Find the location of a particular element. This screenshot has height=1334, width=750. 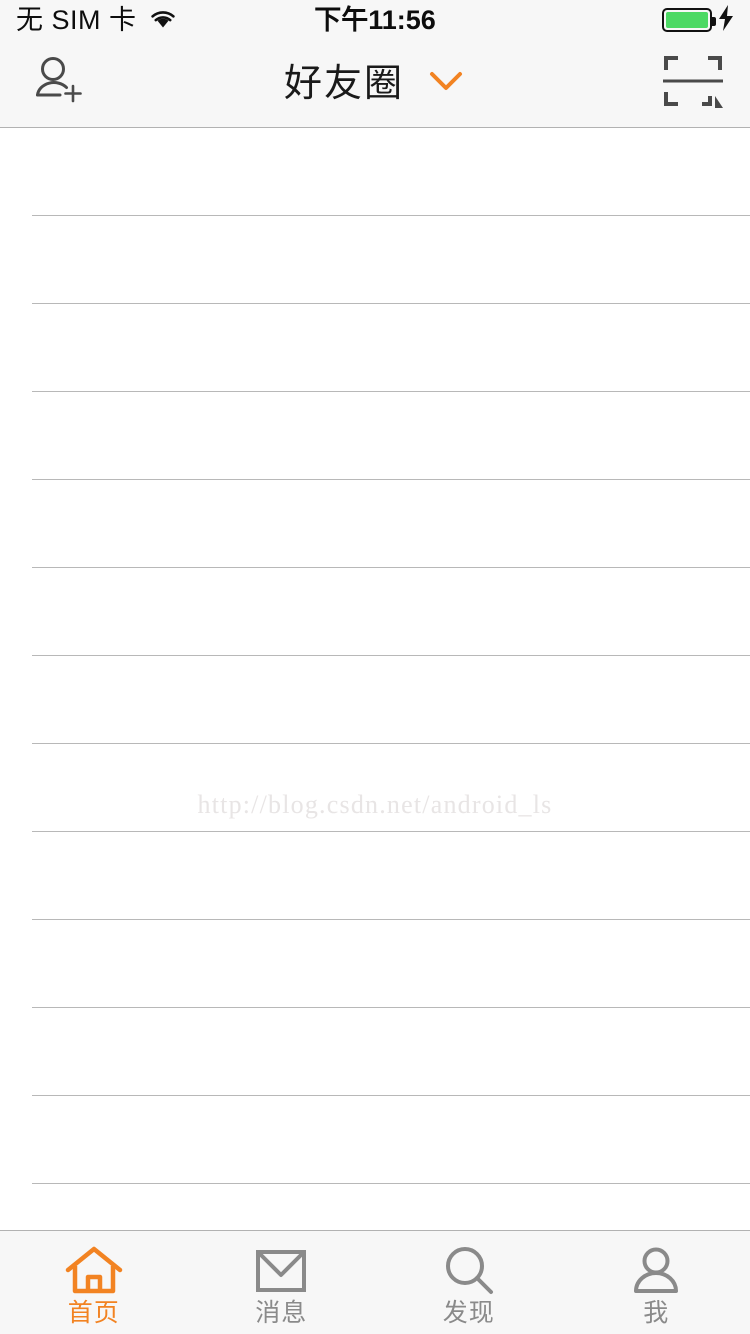

nav-bar: 好友圈 is located at coordinates (375, 84).